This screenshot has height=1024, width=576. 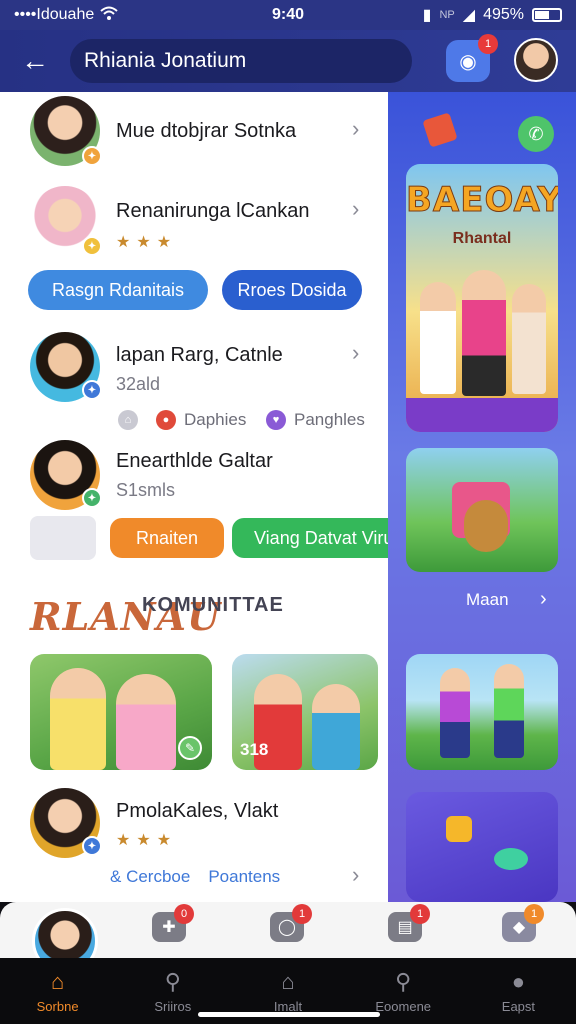 I want to click on search-input: Rhiania Jonatium, so click(x=241, y=61).